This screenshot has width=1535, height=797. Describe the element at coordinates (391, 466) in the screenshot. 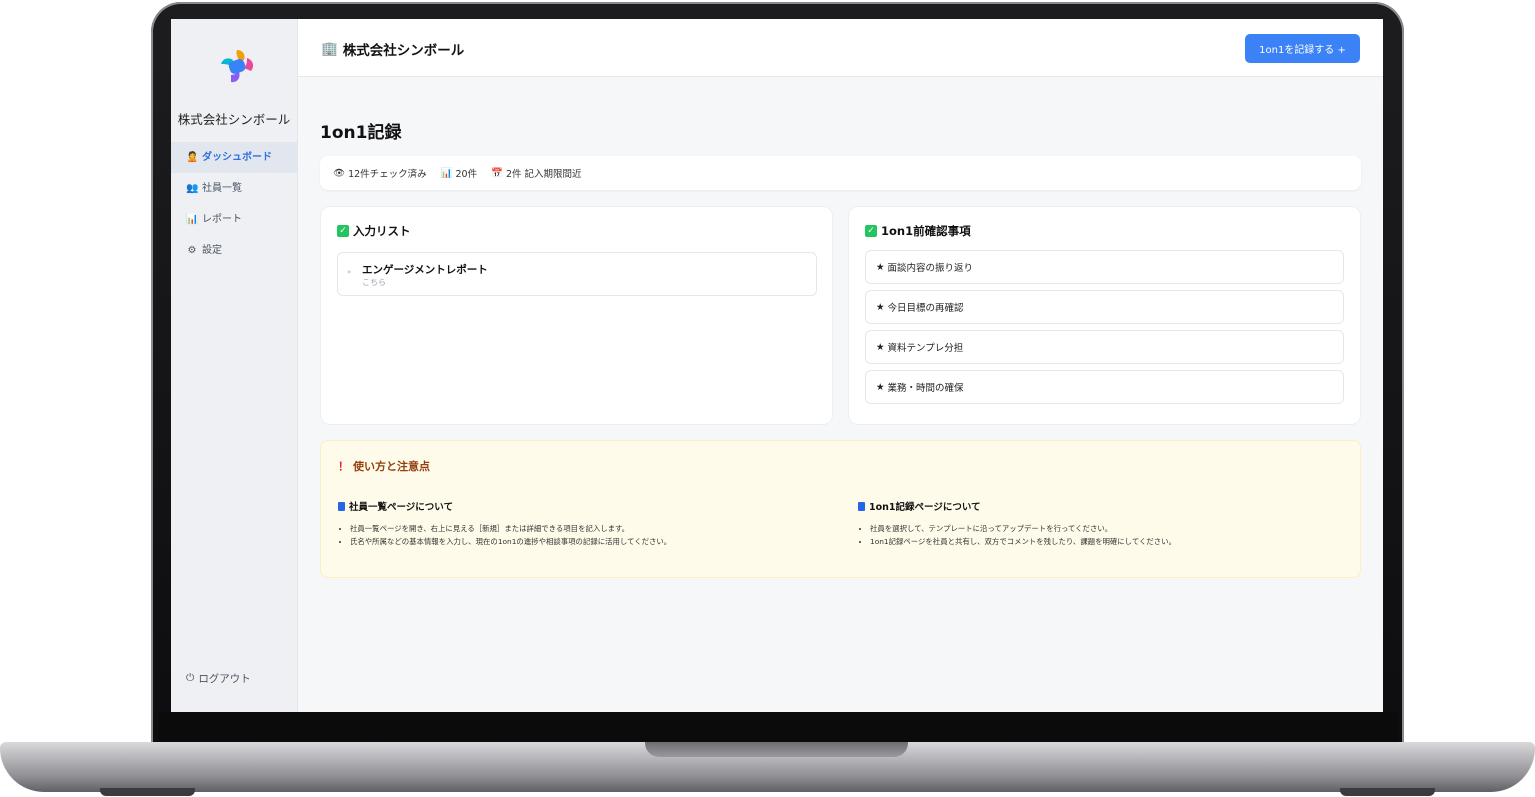

I see `notice-title-text: 使い方と注意点` at that location.